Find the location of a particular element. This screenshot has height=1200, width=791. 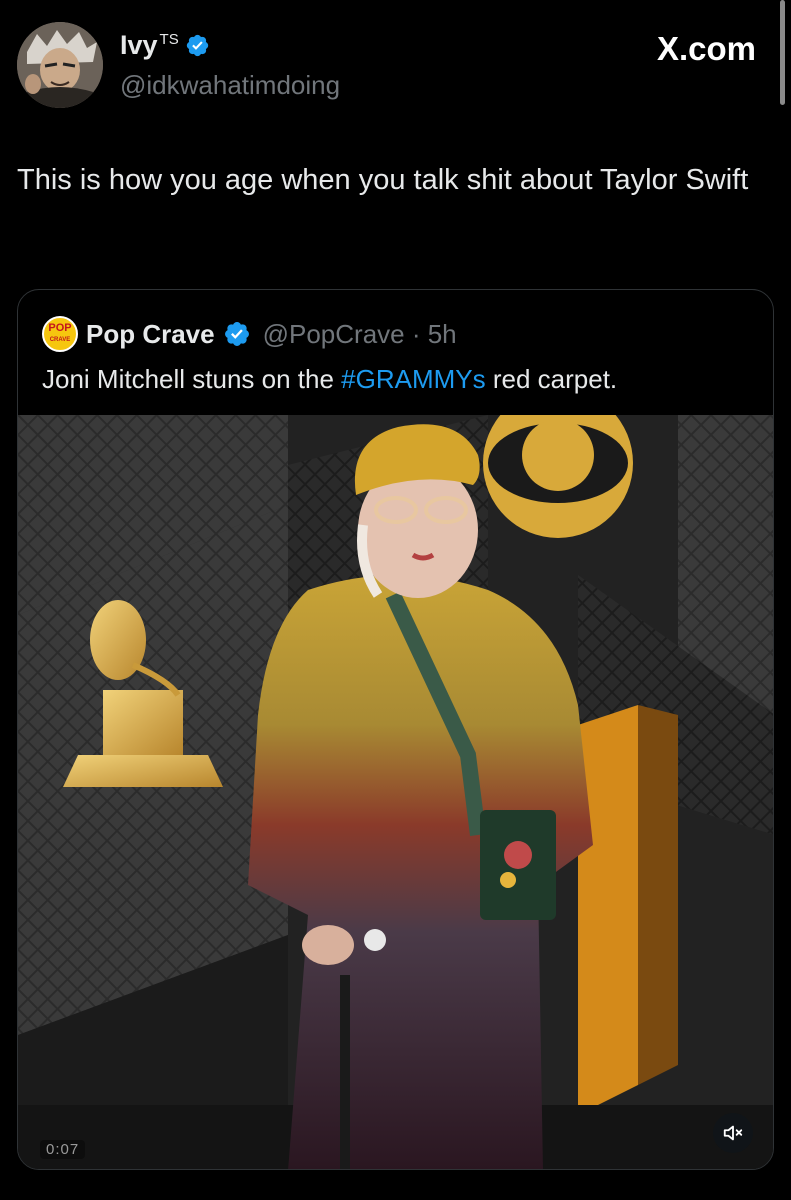

quoted-handle-time: @PopCrave · 5h is located at coordinates (360, 334).